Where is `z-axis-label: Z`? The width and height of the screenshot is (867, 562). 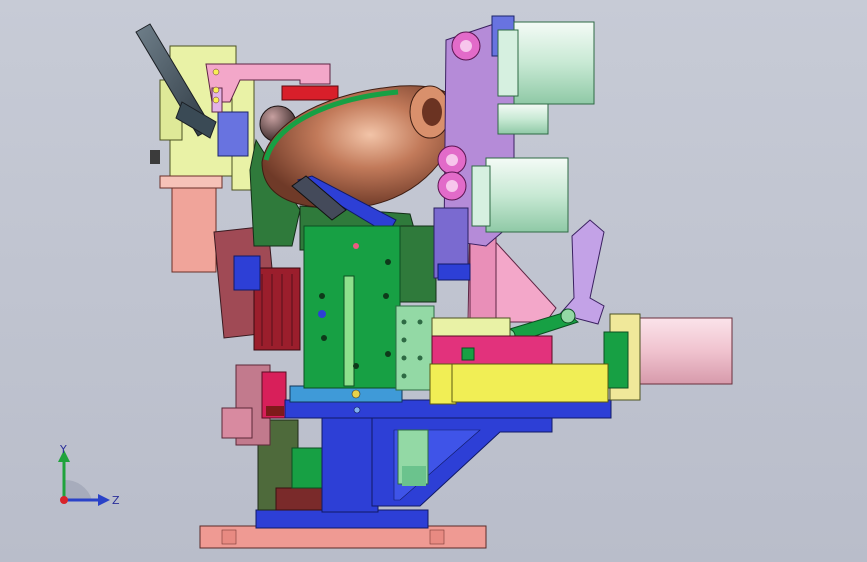
z-axis-label: Z is located at coordinates (116, 500).